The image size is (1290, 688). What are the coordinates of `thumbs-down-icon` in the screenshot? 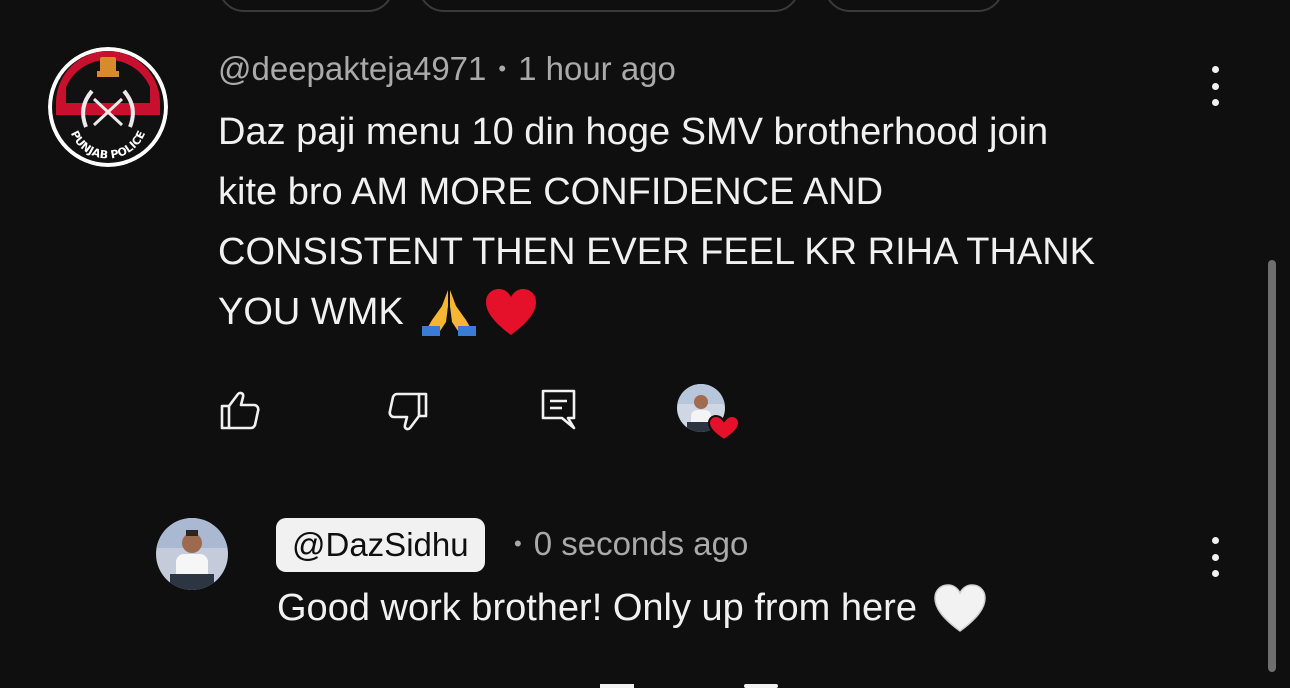 It's located at (408, 411).